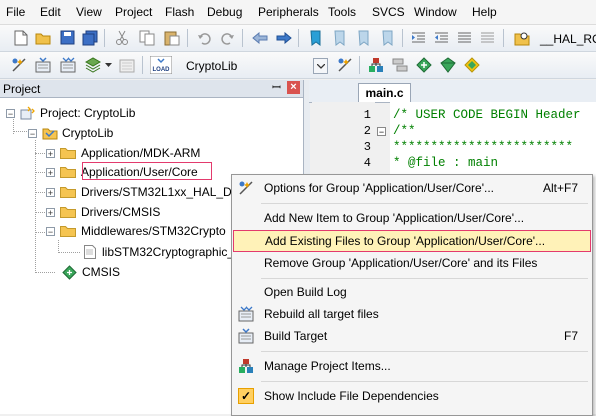 This screenshot has width=596, height=416. I want to click on select-packs-icon, so click(447, 64).